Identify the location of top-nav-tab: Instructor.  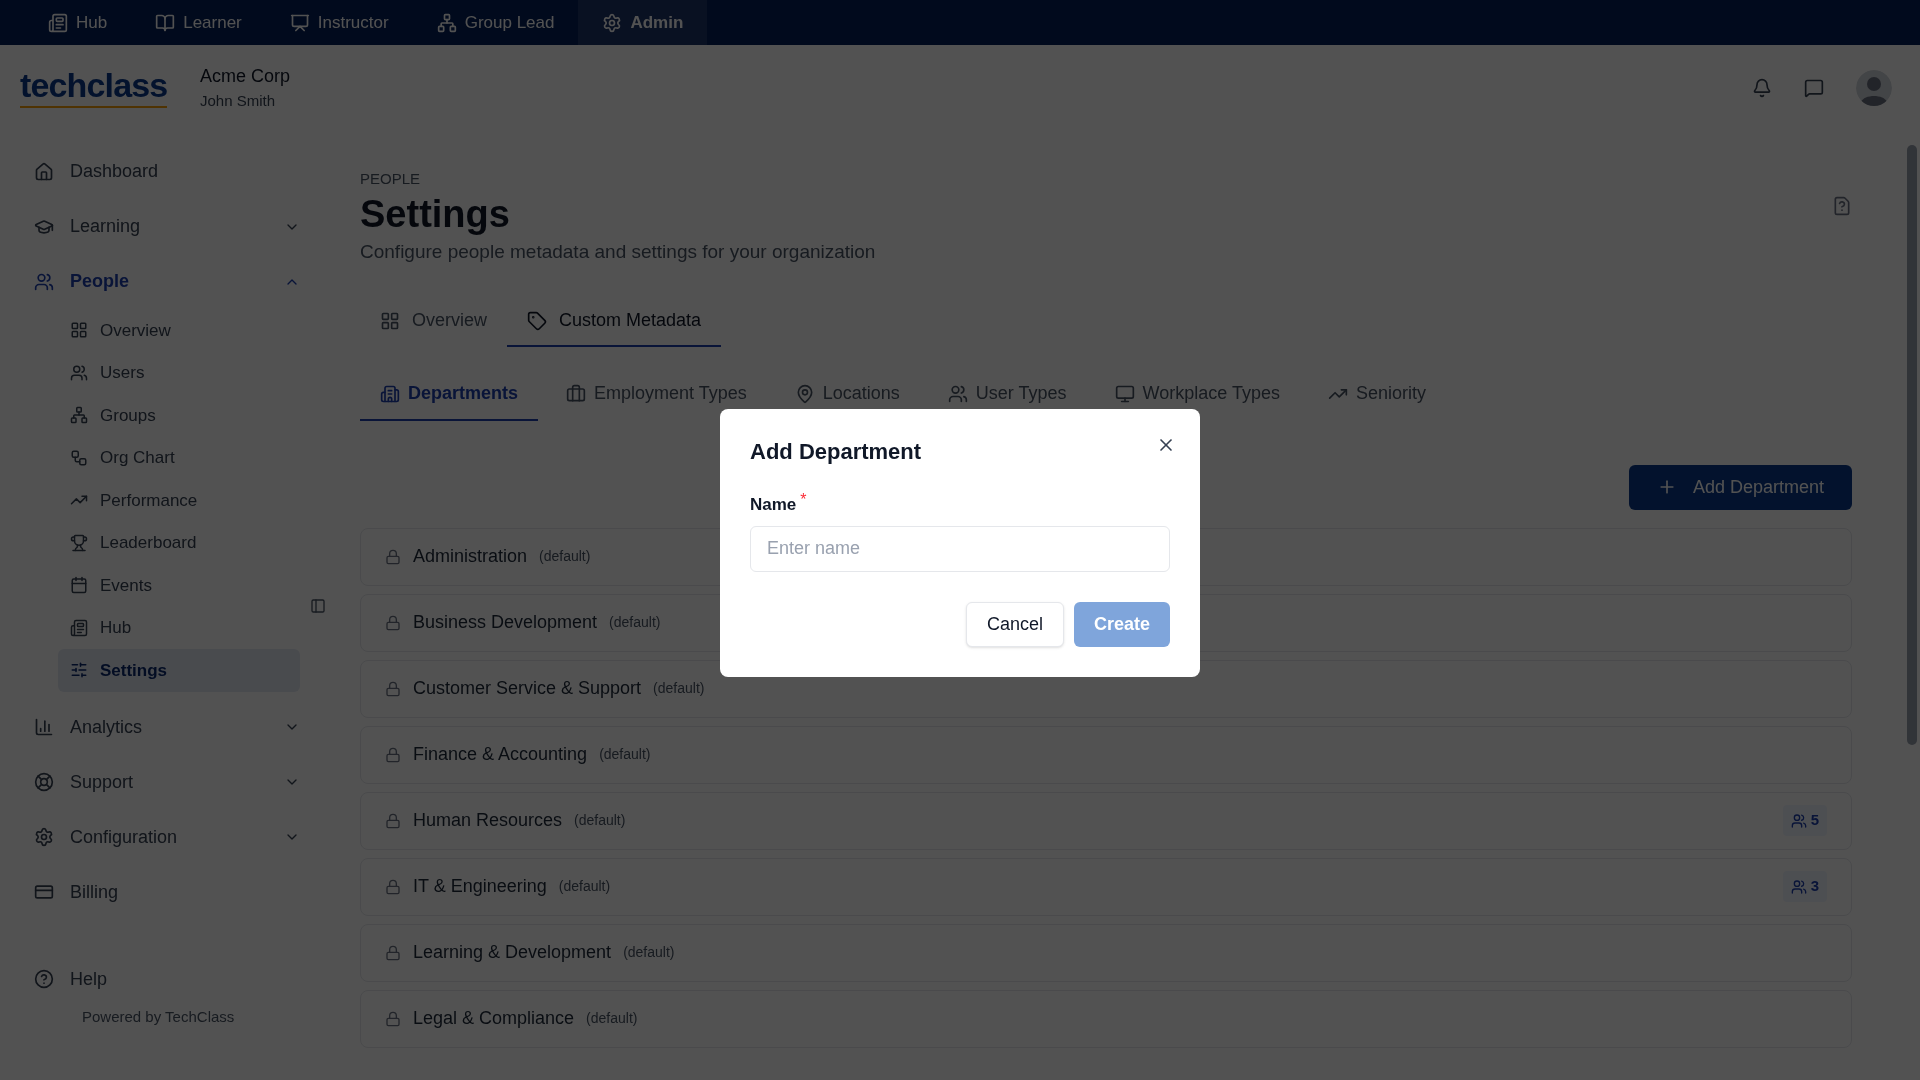
(339, 22).